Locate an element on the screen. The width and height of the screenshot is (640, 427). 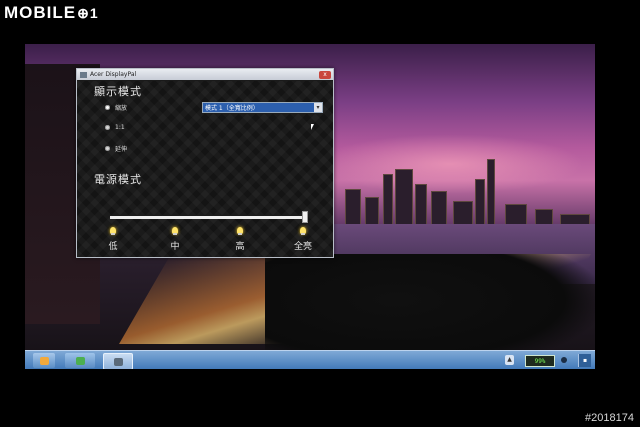
mouse-pointer-icon is located at coordinates (312, 127).